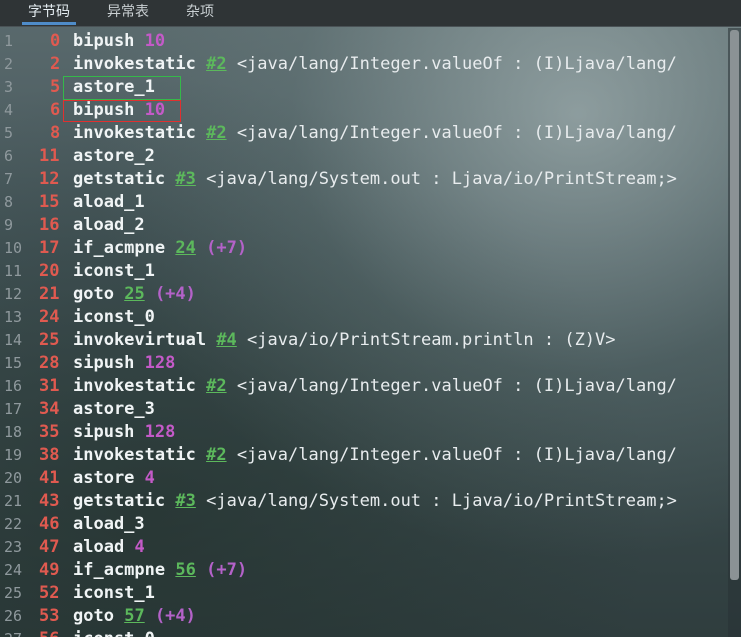 This screenshot has width=741, height=637. Describe the element at coordinates (9, 202) in the screenshot. I see `line-number: 8` at that location.